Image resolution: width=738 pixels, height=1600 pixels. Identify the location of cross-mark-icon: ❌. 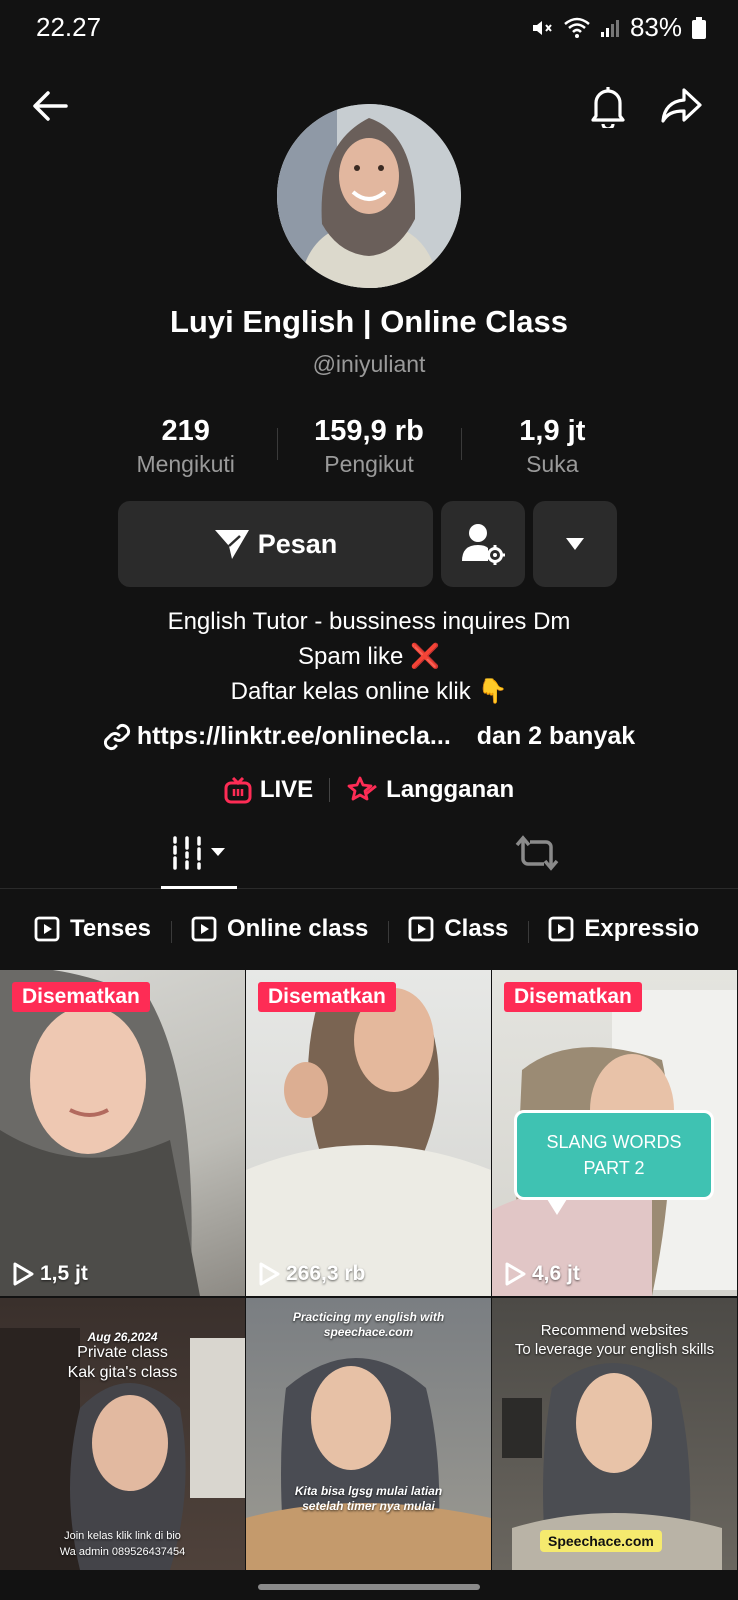
(425, 656).